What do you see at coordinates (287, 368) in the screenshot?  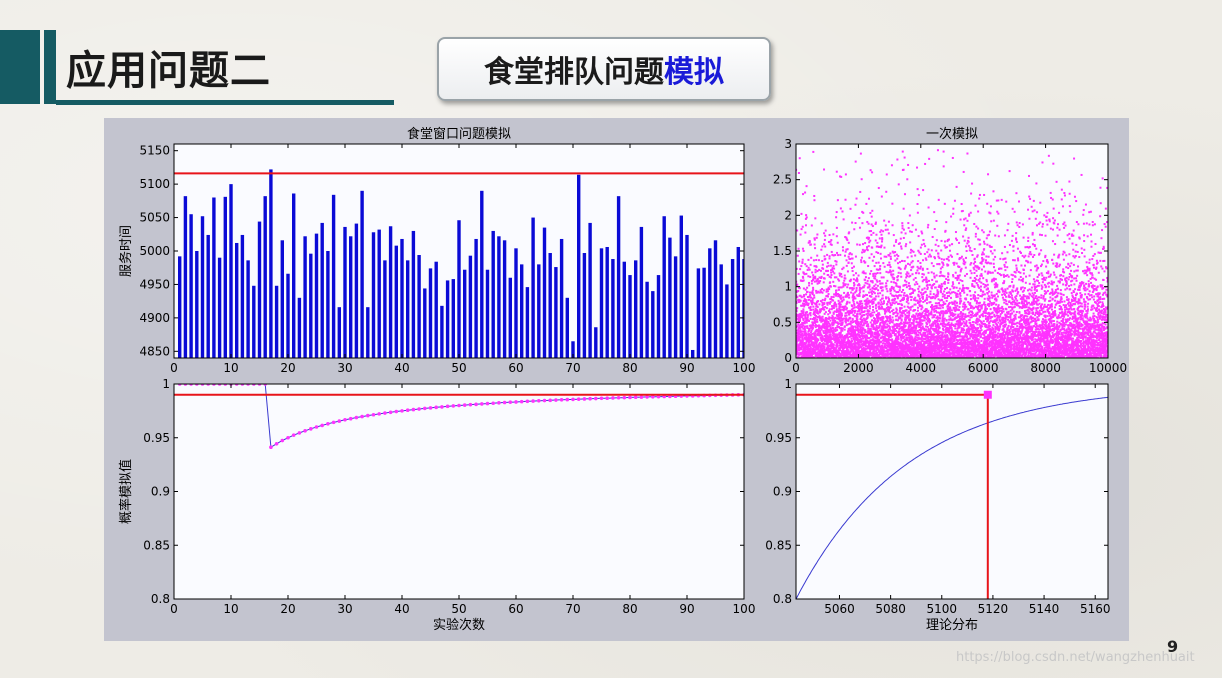 I see `x-tick-label: 20` at bounding box center [287, 368].